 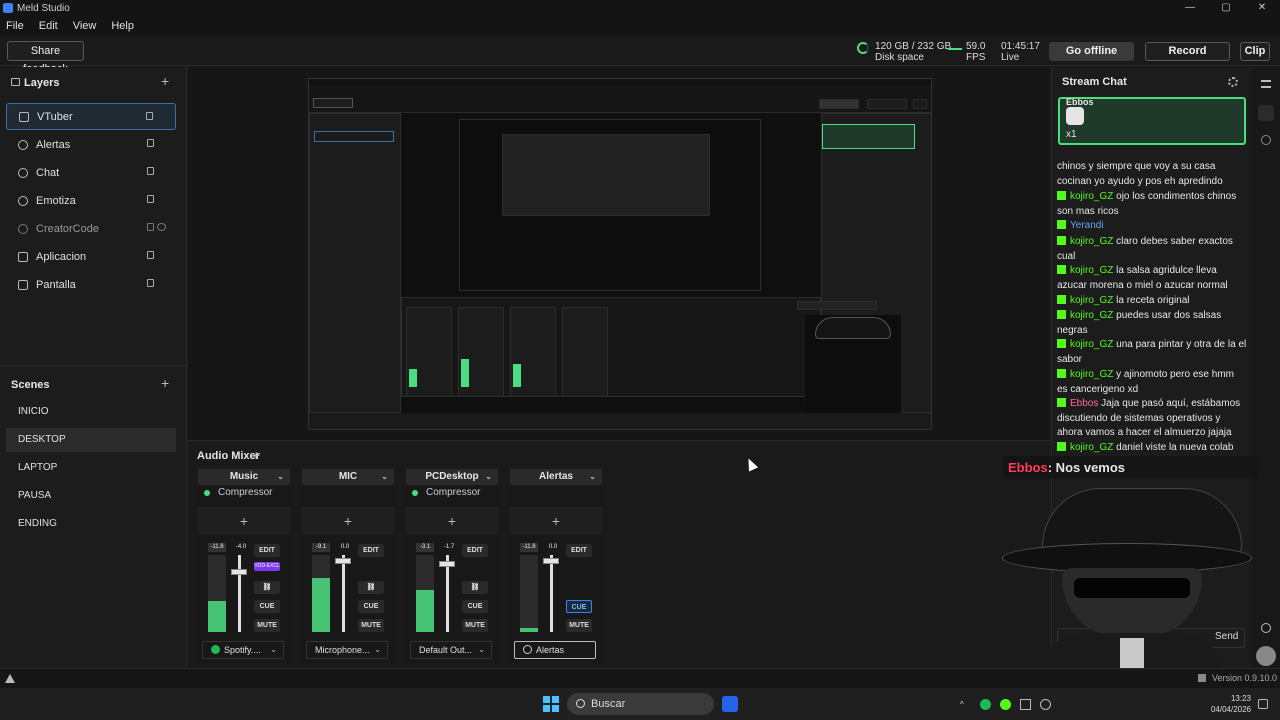 I want to click on layer-item-aplicacion: Aplicacion, so click(x=91, y=256).